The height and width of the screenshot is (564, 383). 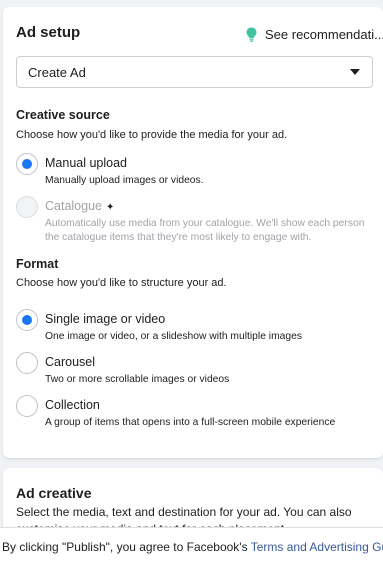 I want to click on single-image-label: Single image or video, so click(x=105, y=319).